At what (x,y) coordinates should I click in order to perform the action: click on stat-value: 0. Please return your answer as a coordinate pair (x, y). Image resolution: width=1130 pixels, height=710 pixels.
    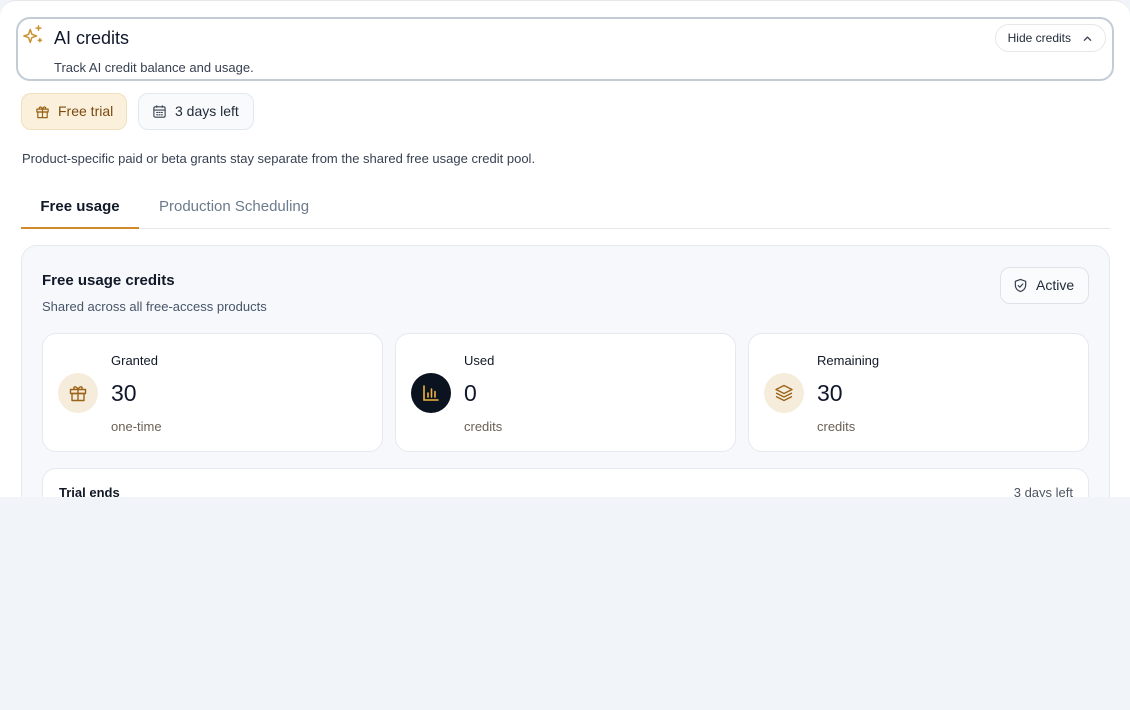
    Looking at the image, I should click on (470, 393).